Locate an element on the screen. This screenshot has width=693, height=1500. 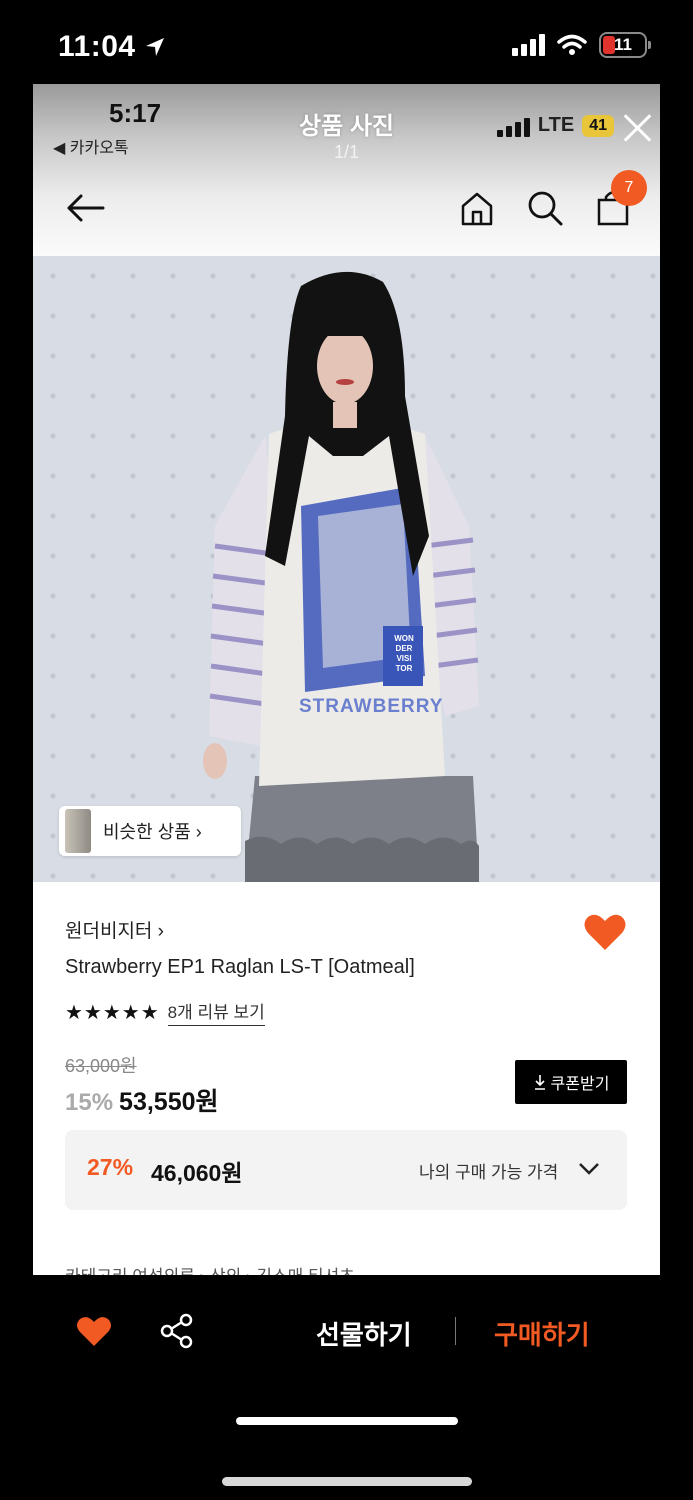
home-icon is located at coordinates (477, 208).